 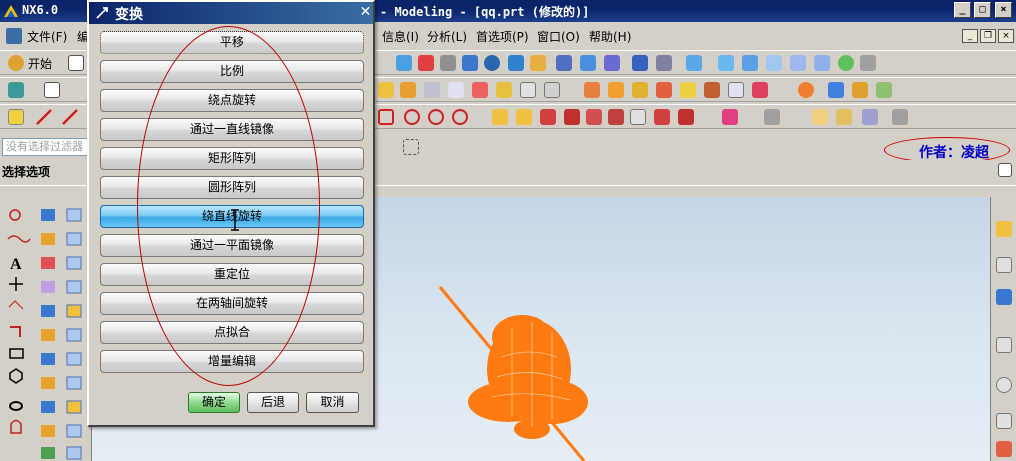 What do you see at coordinates (470, 63) in the screenshot?
I see `rotate-icon` at bounding box center [470, 63].